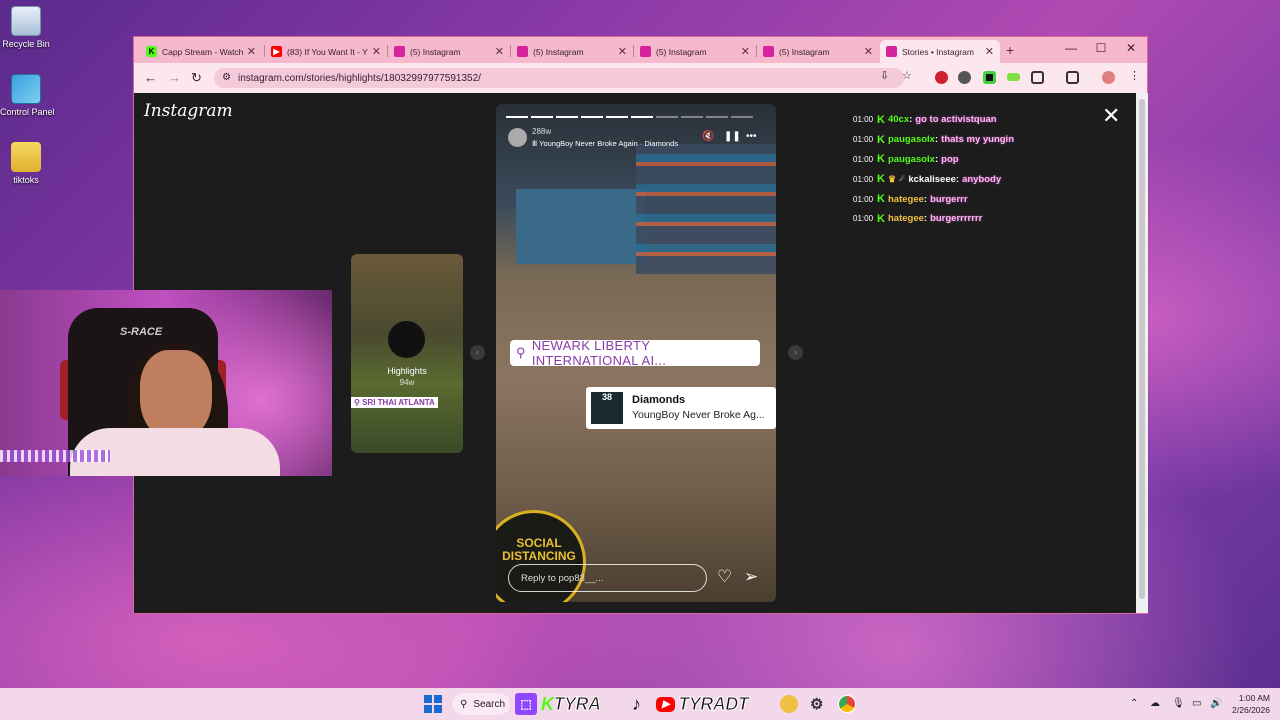 This screenshot has width=1280, height=720. I want to click on next-arrow-icon: ›, so click(795, 352).